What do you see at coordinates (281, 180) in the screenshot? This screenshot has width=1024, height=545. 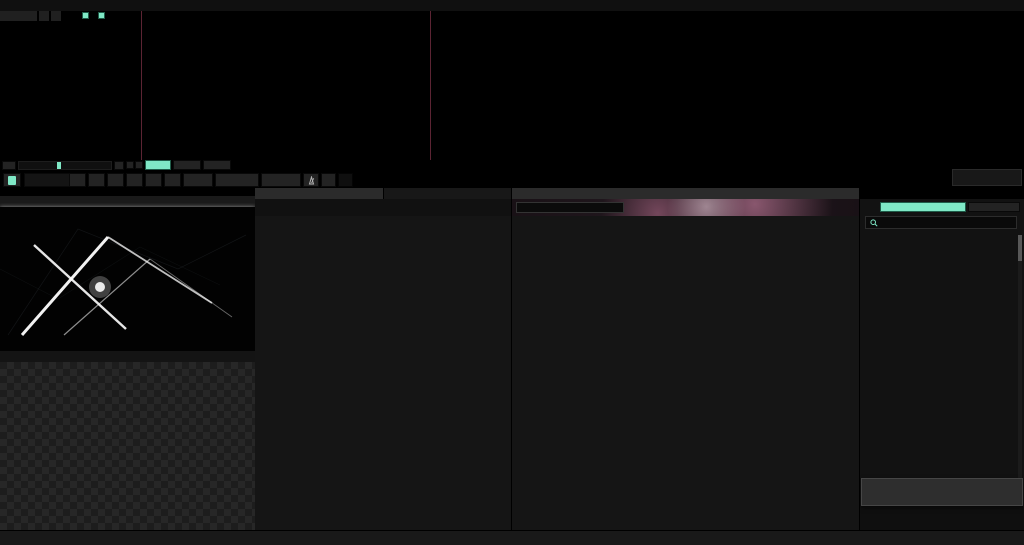 I see `pause-button` at bounding box center [281, 180].